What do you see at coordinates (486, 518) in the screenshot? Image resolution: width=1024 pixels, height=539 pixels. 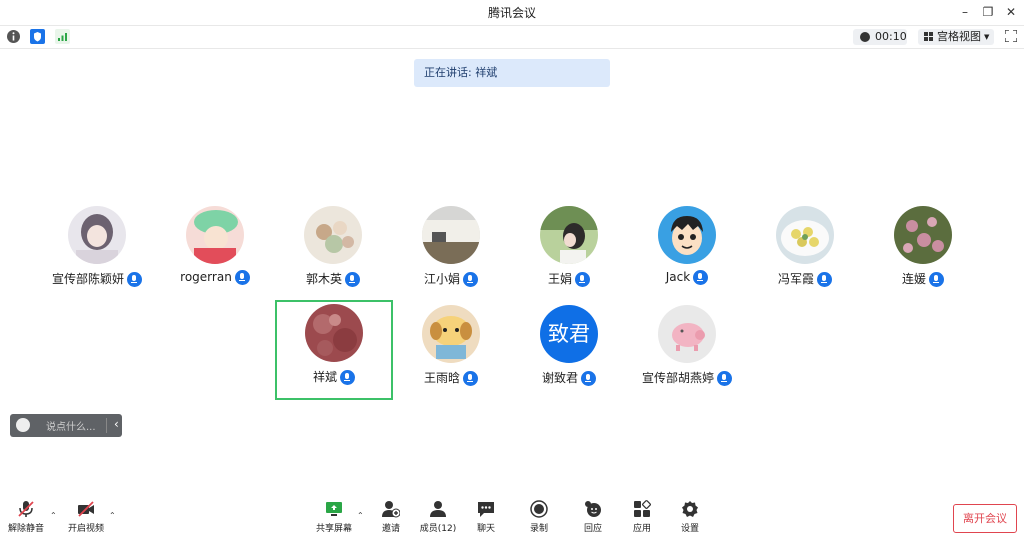 I see `chat-button: 聊天` at bounding box center [486, 518].